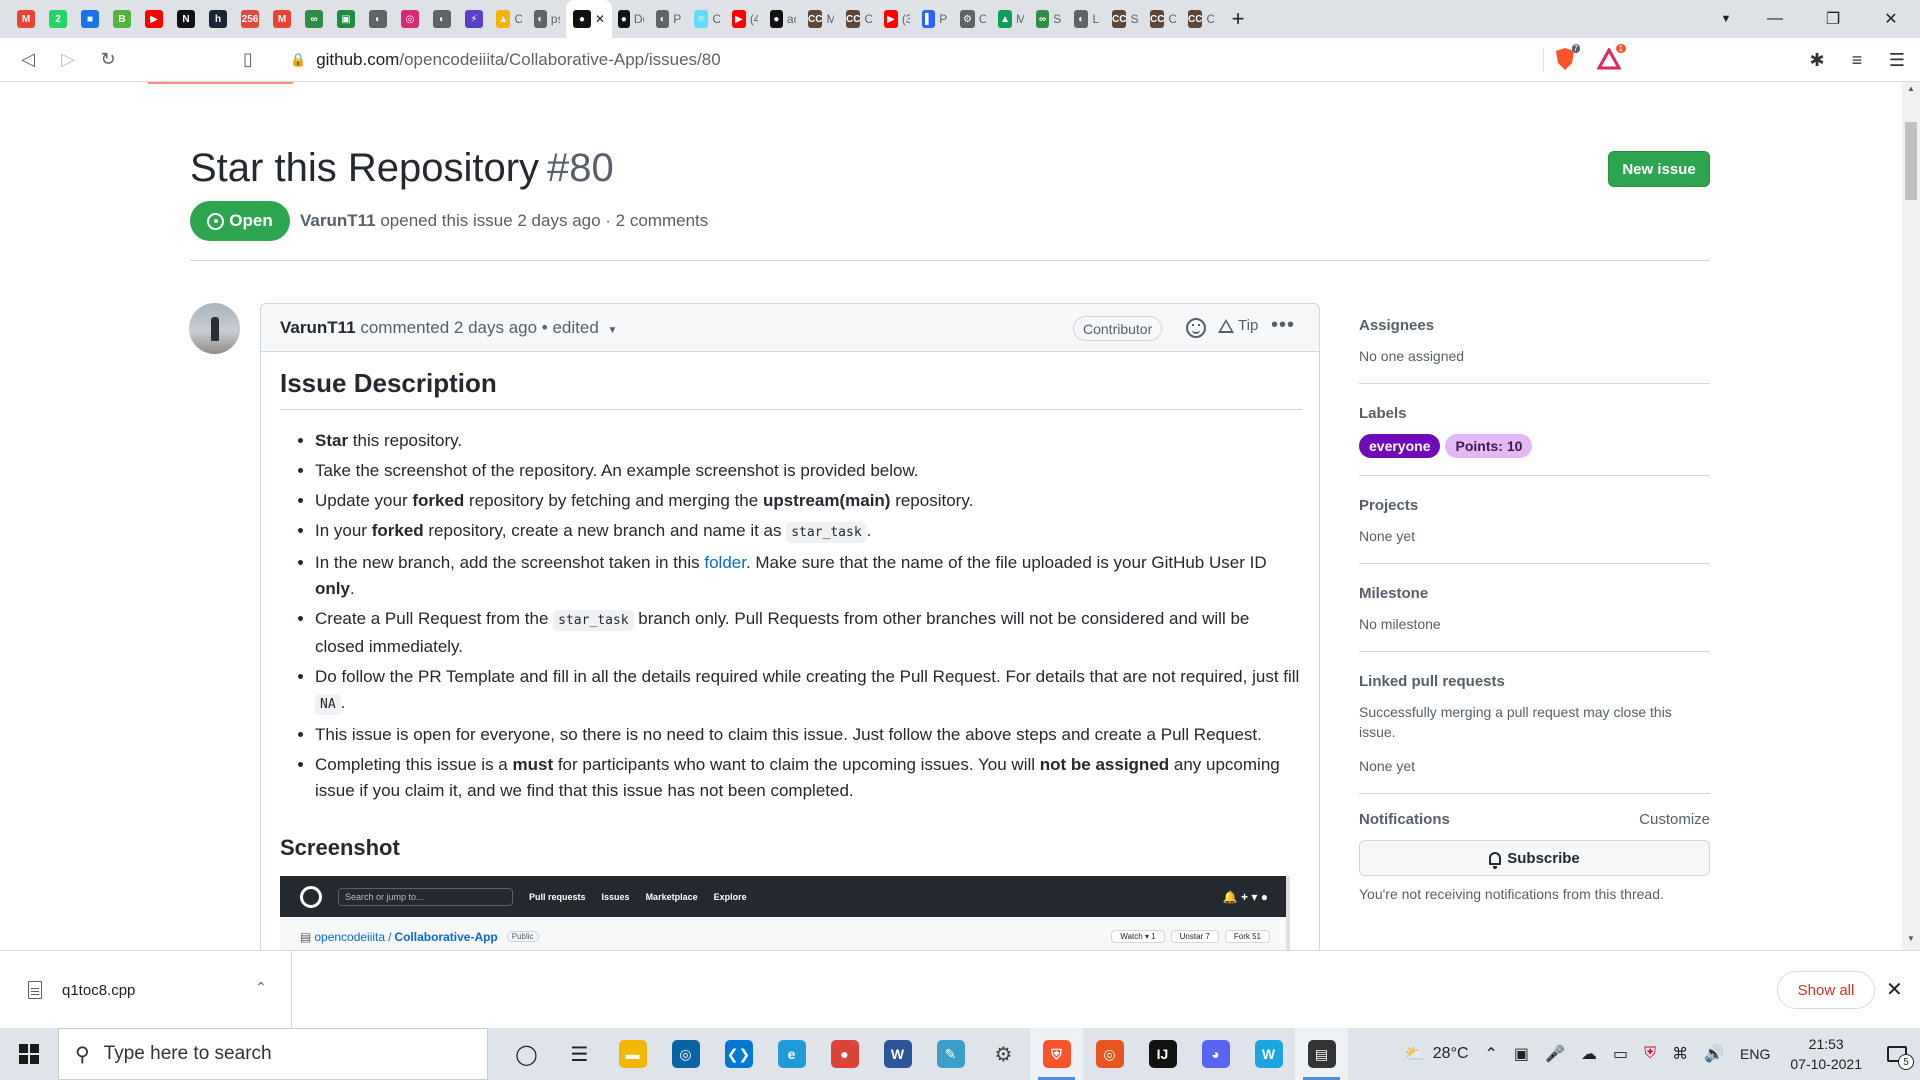 Image resolution: width=1920 pixels, height=1080 pixels. What do you see at coordinates (600, 19) in the screenshot?
I see `close-tab-icon: ✕` at bounding box center [600, 19].